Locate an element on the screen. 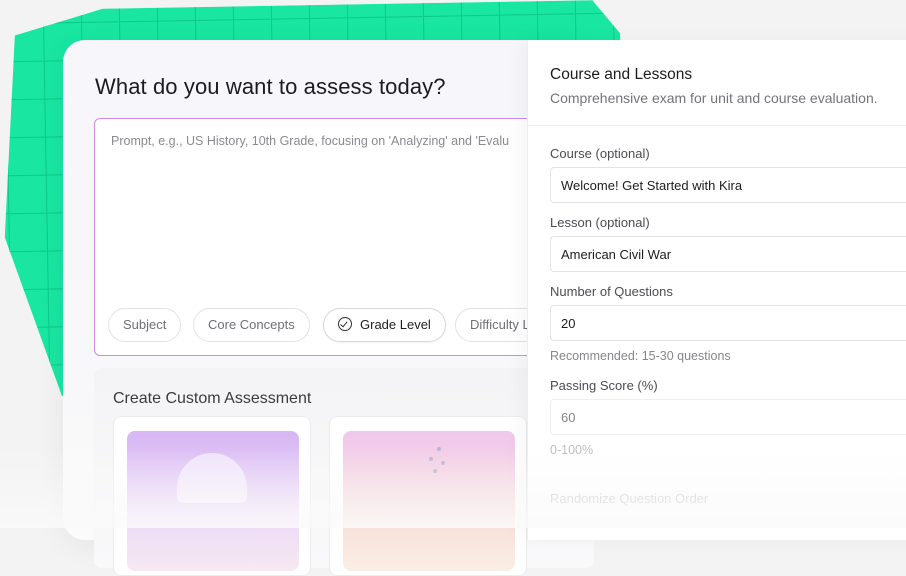 The width and height of the screenshot is (906, 576). divider is located at coordinates (717, 125).